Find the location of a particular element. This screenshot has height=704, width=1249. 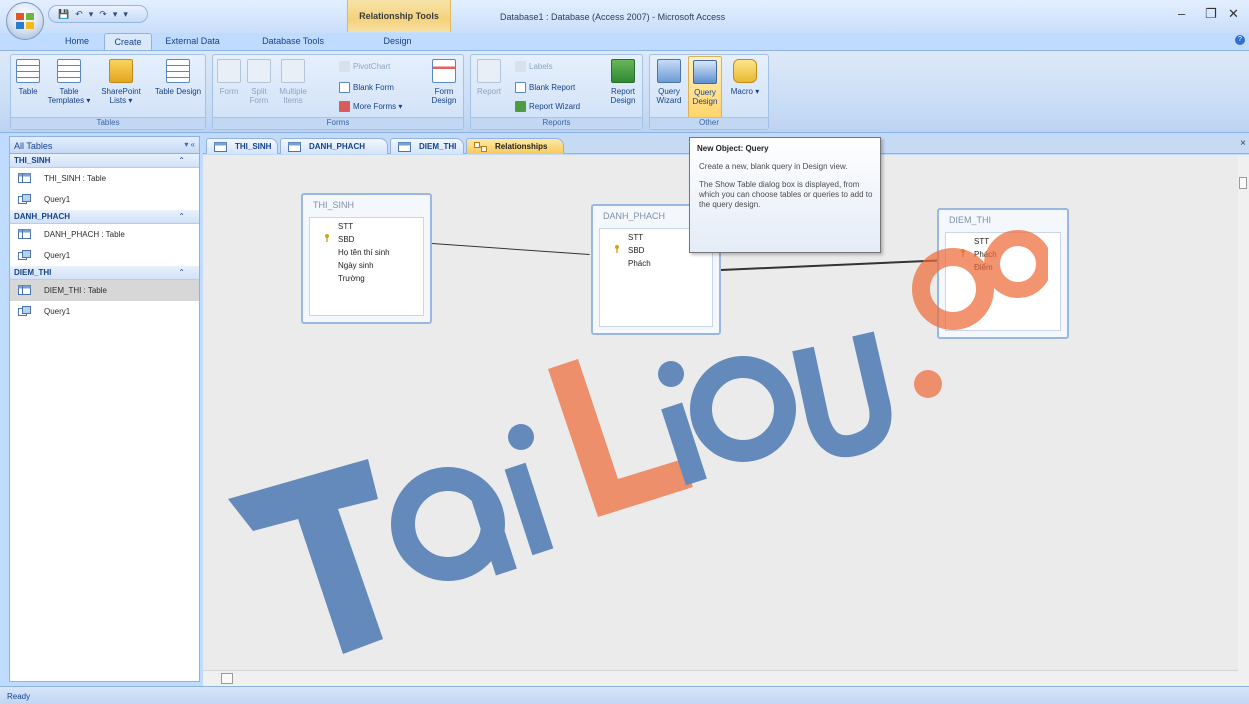

vertical-scrollbar is located at coordinates (1243, 420).